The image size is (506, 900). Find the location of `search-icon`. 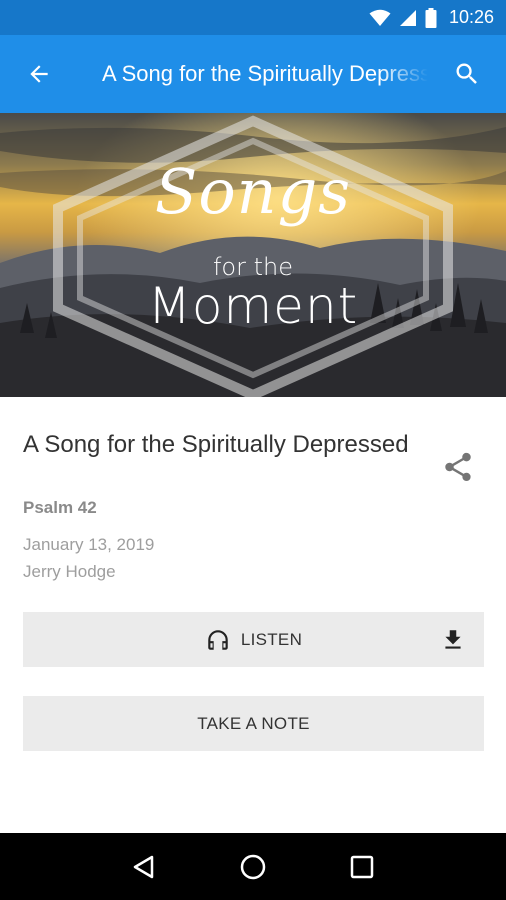

search-icon is located at coordinates (466, 73).